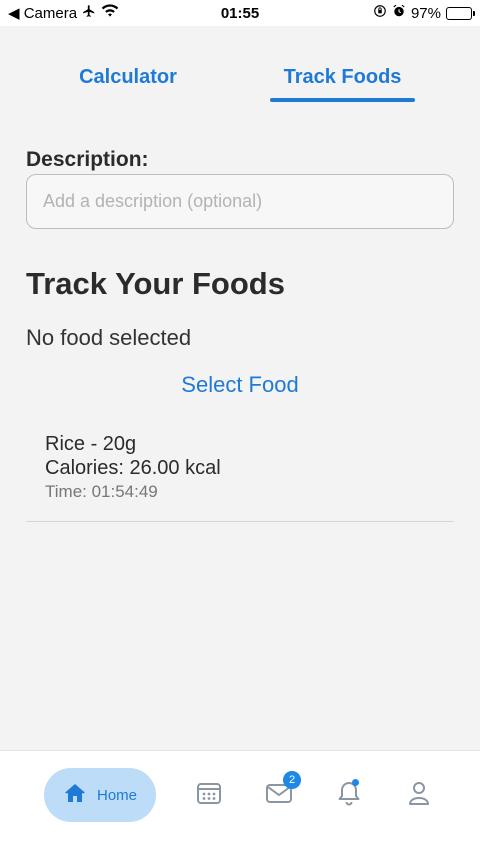 The image size is (480, 854). I want to click on user-icon, so click(419, 795).